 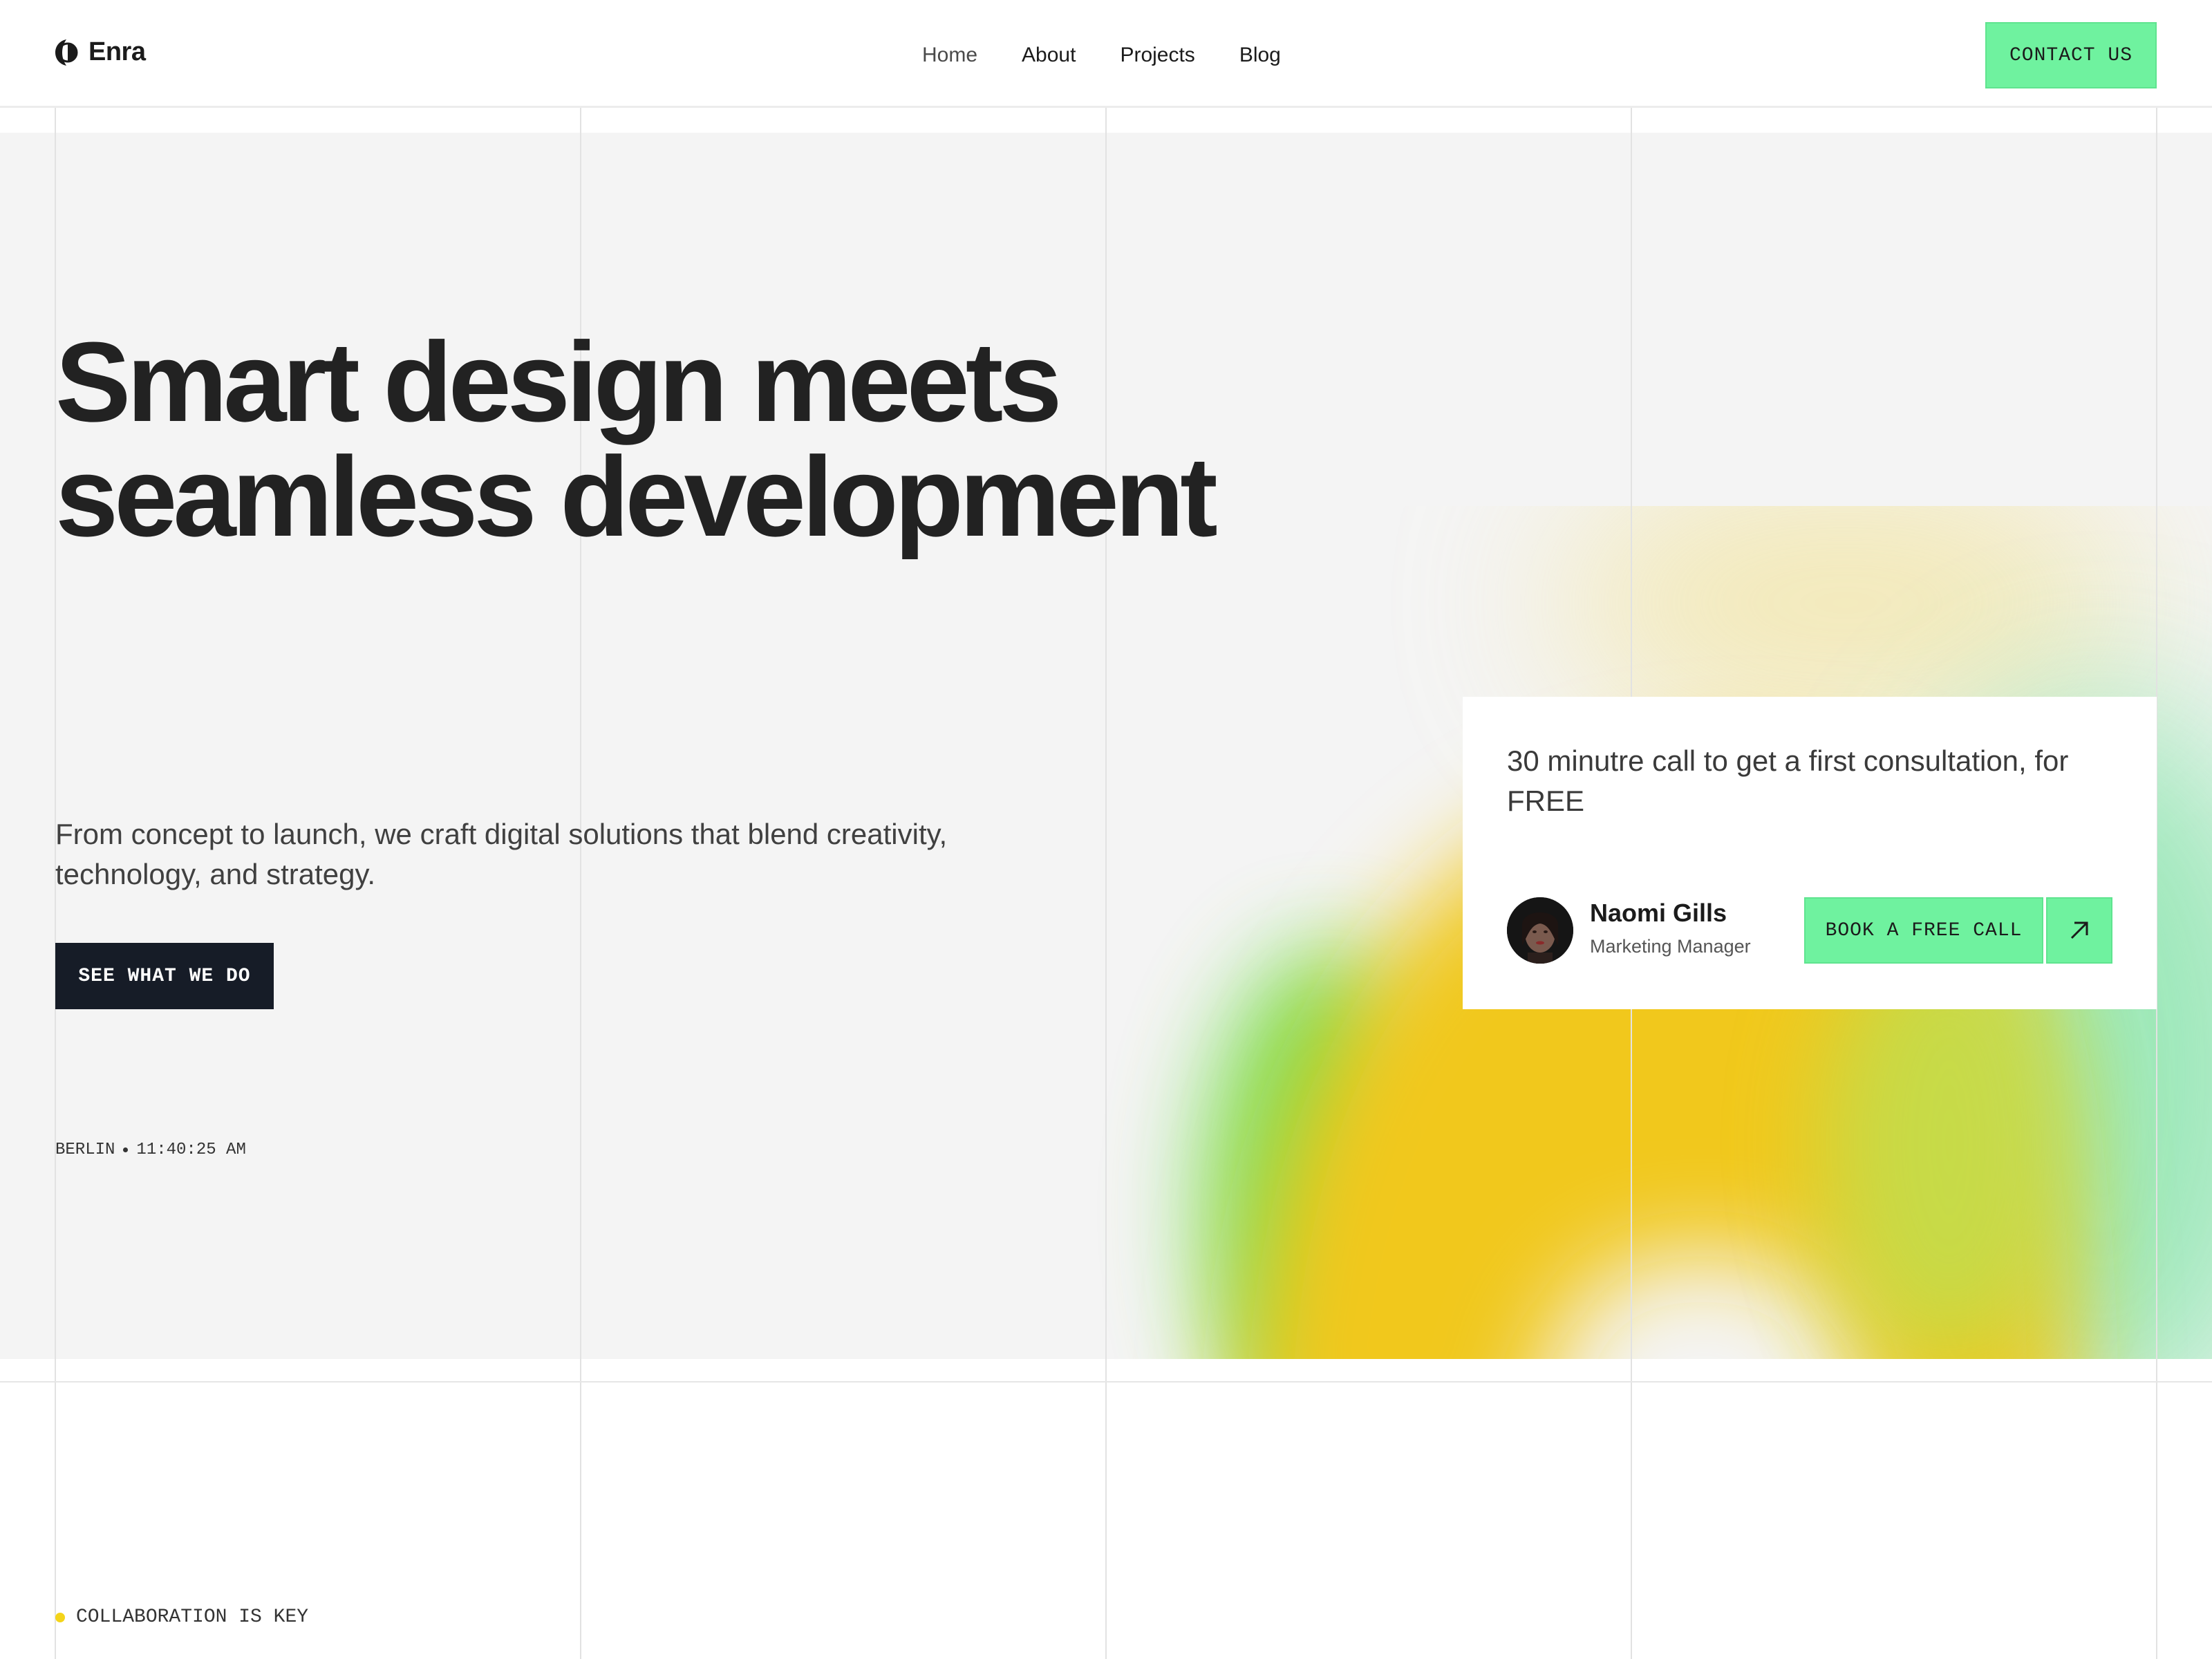 I want to click on brand-name: Enra, so click(x=117, y=51).